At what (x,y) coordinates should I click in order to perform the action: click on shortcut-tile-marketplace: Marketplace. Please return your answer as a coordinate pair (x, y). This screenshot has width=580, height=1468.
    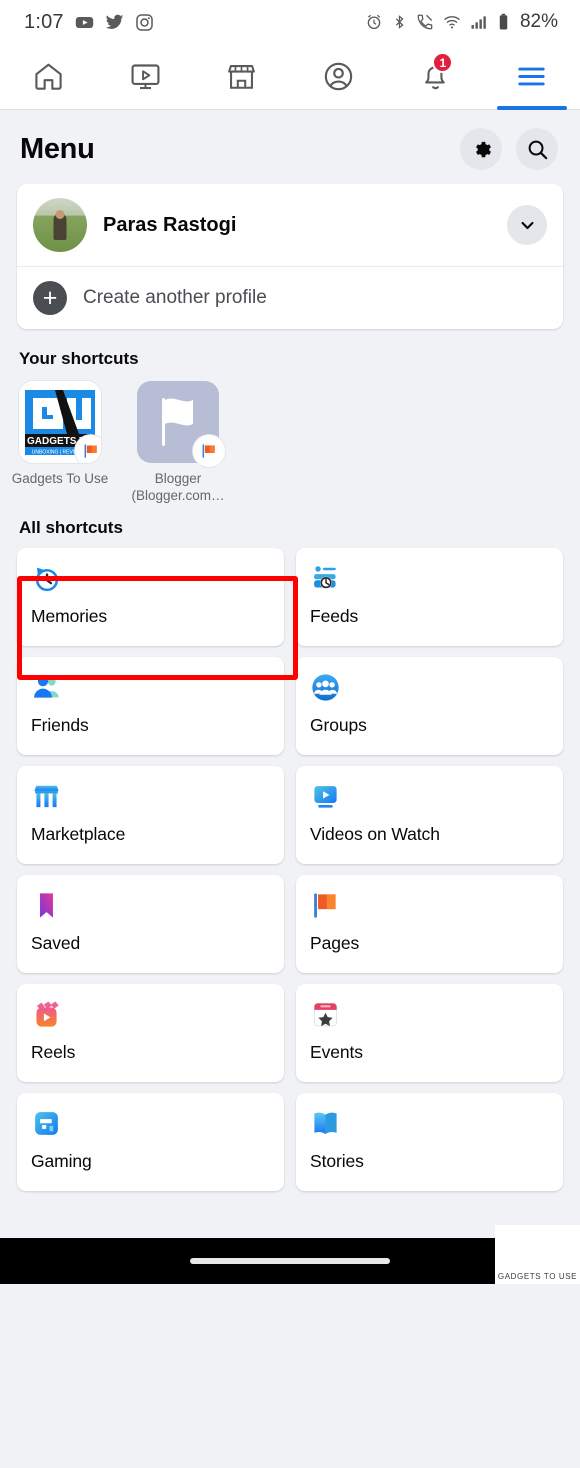
    Looking at the image, I should click on (150, 815).